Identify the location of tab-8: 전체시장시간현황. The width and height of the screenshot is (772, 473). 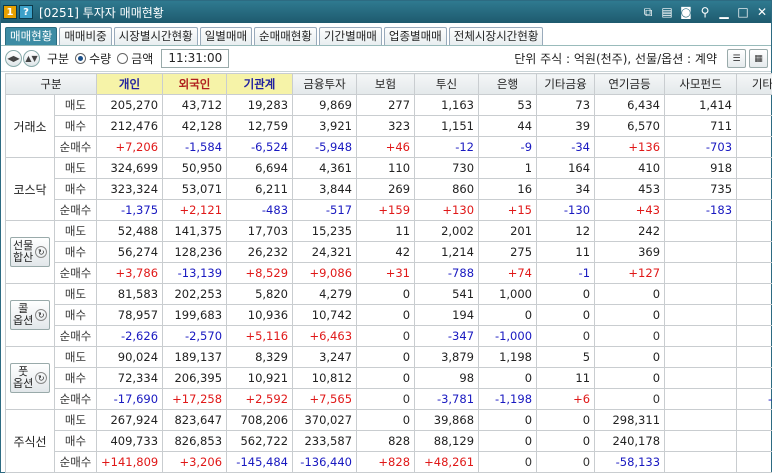
(496, 36).